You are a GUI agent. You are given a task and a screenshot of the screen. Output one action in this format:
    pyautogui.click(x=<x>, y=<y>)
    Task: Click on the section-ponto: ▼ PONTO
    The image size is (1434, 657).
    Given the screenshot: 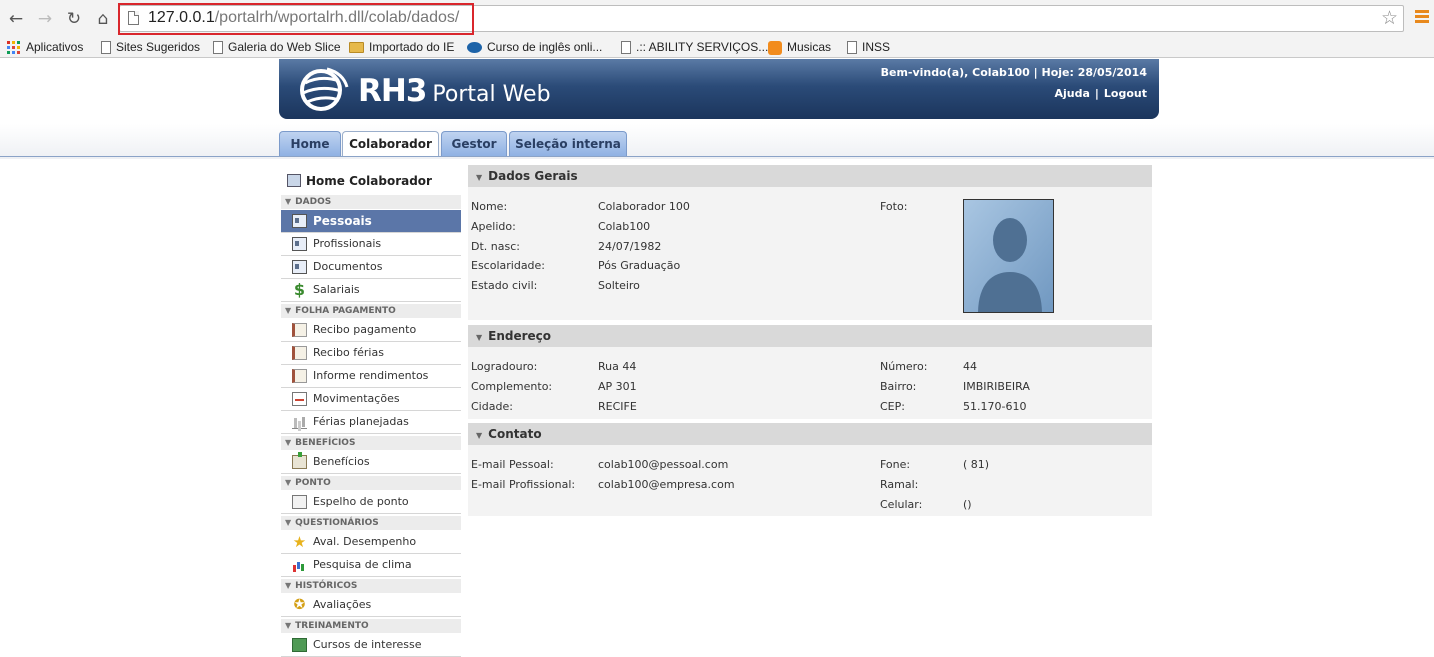 What is the action you would take?
    pyautogui.click(x=371, y=483)
    